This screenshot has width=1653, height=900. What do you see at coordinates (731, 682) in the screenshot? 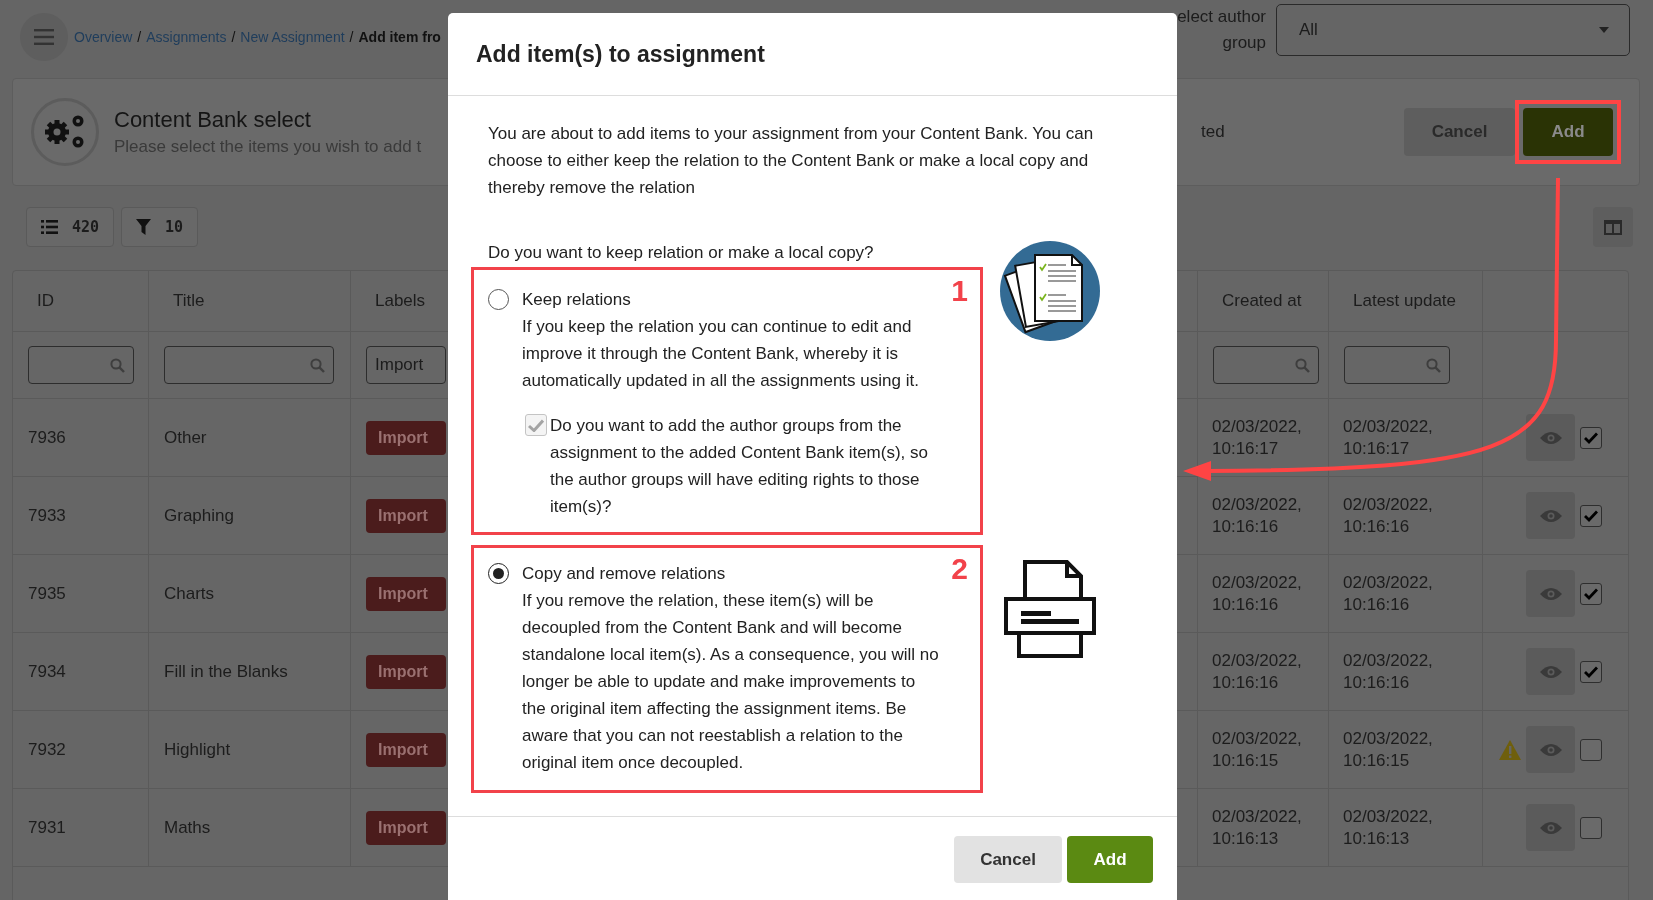
I see `option-description: If you remove the relation, these item(s) will be decoupled from the Content Bank and will become standalone local item(s). As a consequence, you will no longer be able to update and make improvements to the original item affecting the assignment items. Be aware that you can not reestablish a relation to the original item once decoupled.` at bounding box center [731, 682].